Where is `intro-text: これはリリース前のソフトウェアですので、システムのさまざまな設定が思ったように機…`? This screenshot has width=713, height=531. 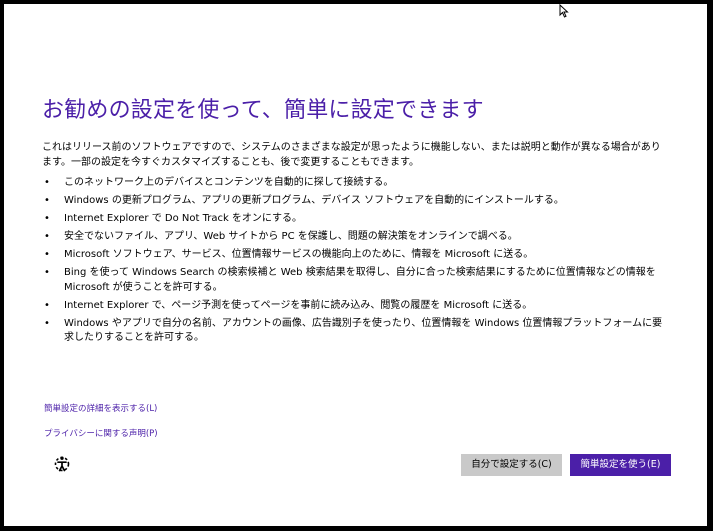
intro-text: これはリリース前のソフトウェアですので、システムのさまざまな設定が思ったように機… is located at coordinates (351, 155).